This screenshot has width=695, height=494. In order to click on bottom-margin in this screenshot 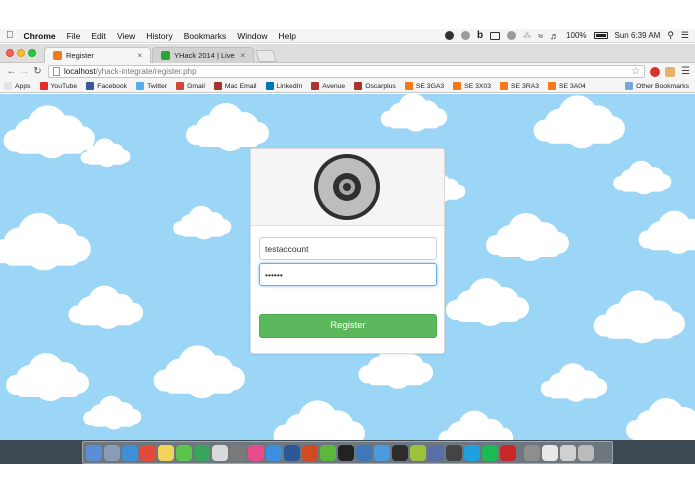, I will do `click(347, 479)`.